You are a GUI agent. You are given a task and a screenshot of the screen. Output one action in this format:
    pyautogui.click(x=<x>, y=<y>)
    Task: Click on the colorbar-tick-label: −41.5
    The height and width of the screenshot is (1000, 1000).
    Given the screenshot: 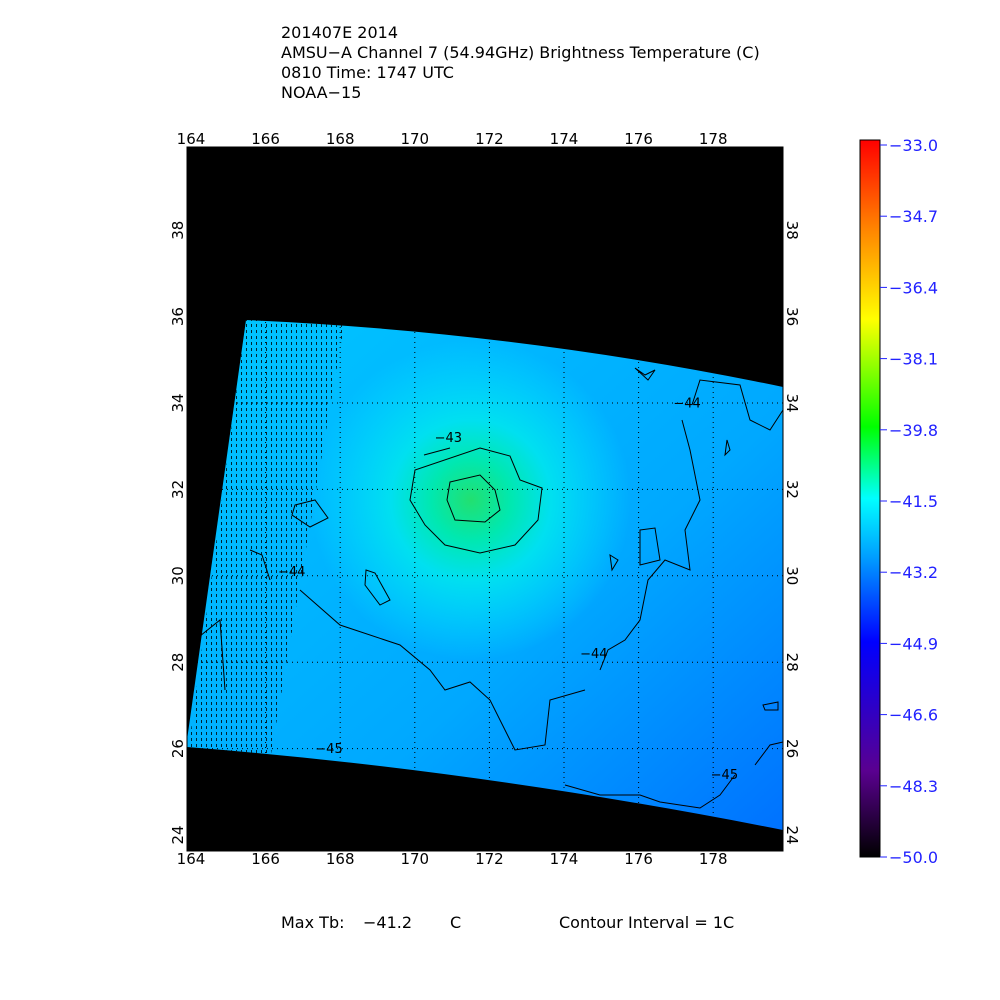 What is the action you would take?
    pyautogui.click(x=913, y=501)
    